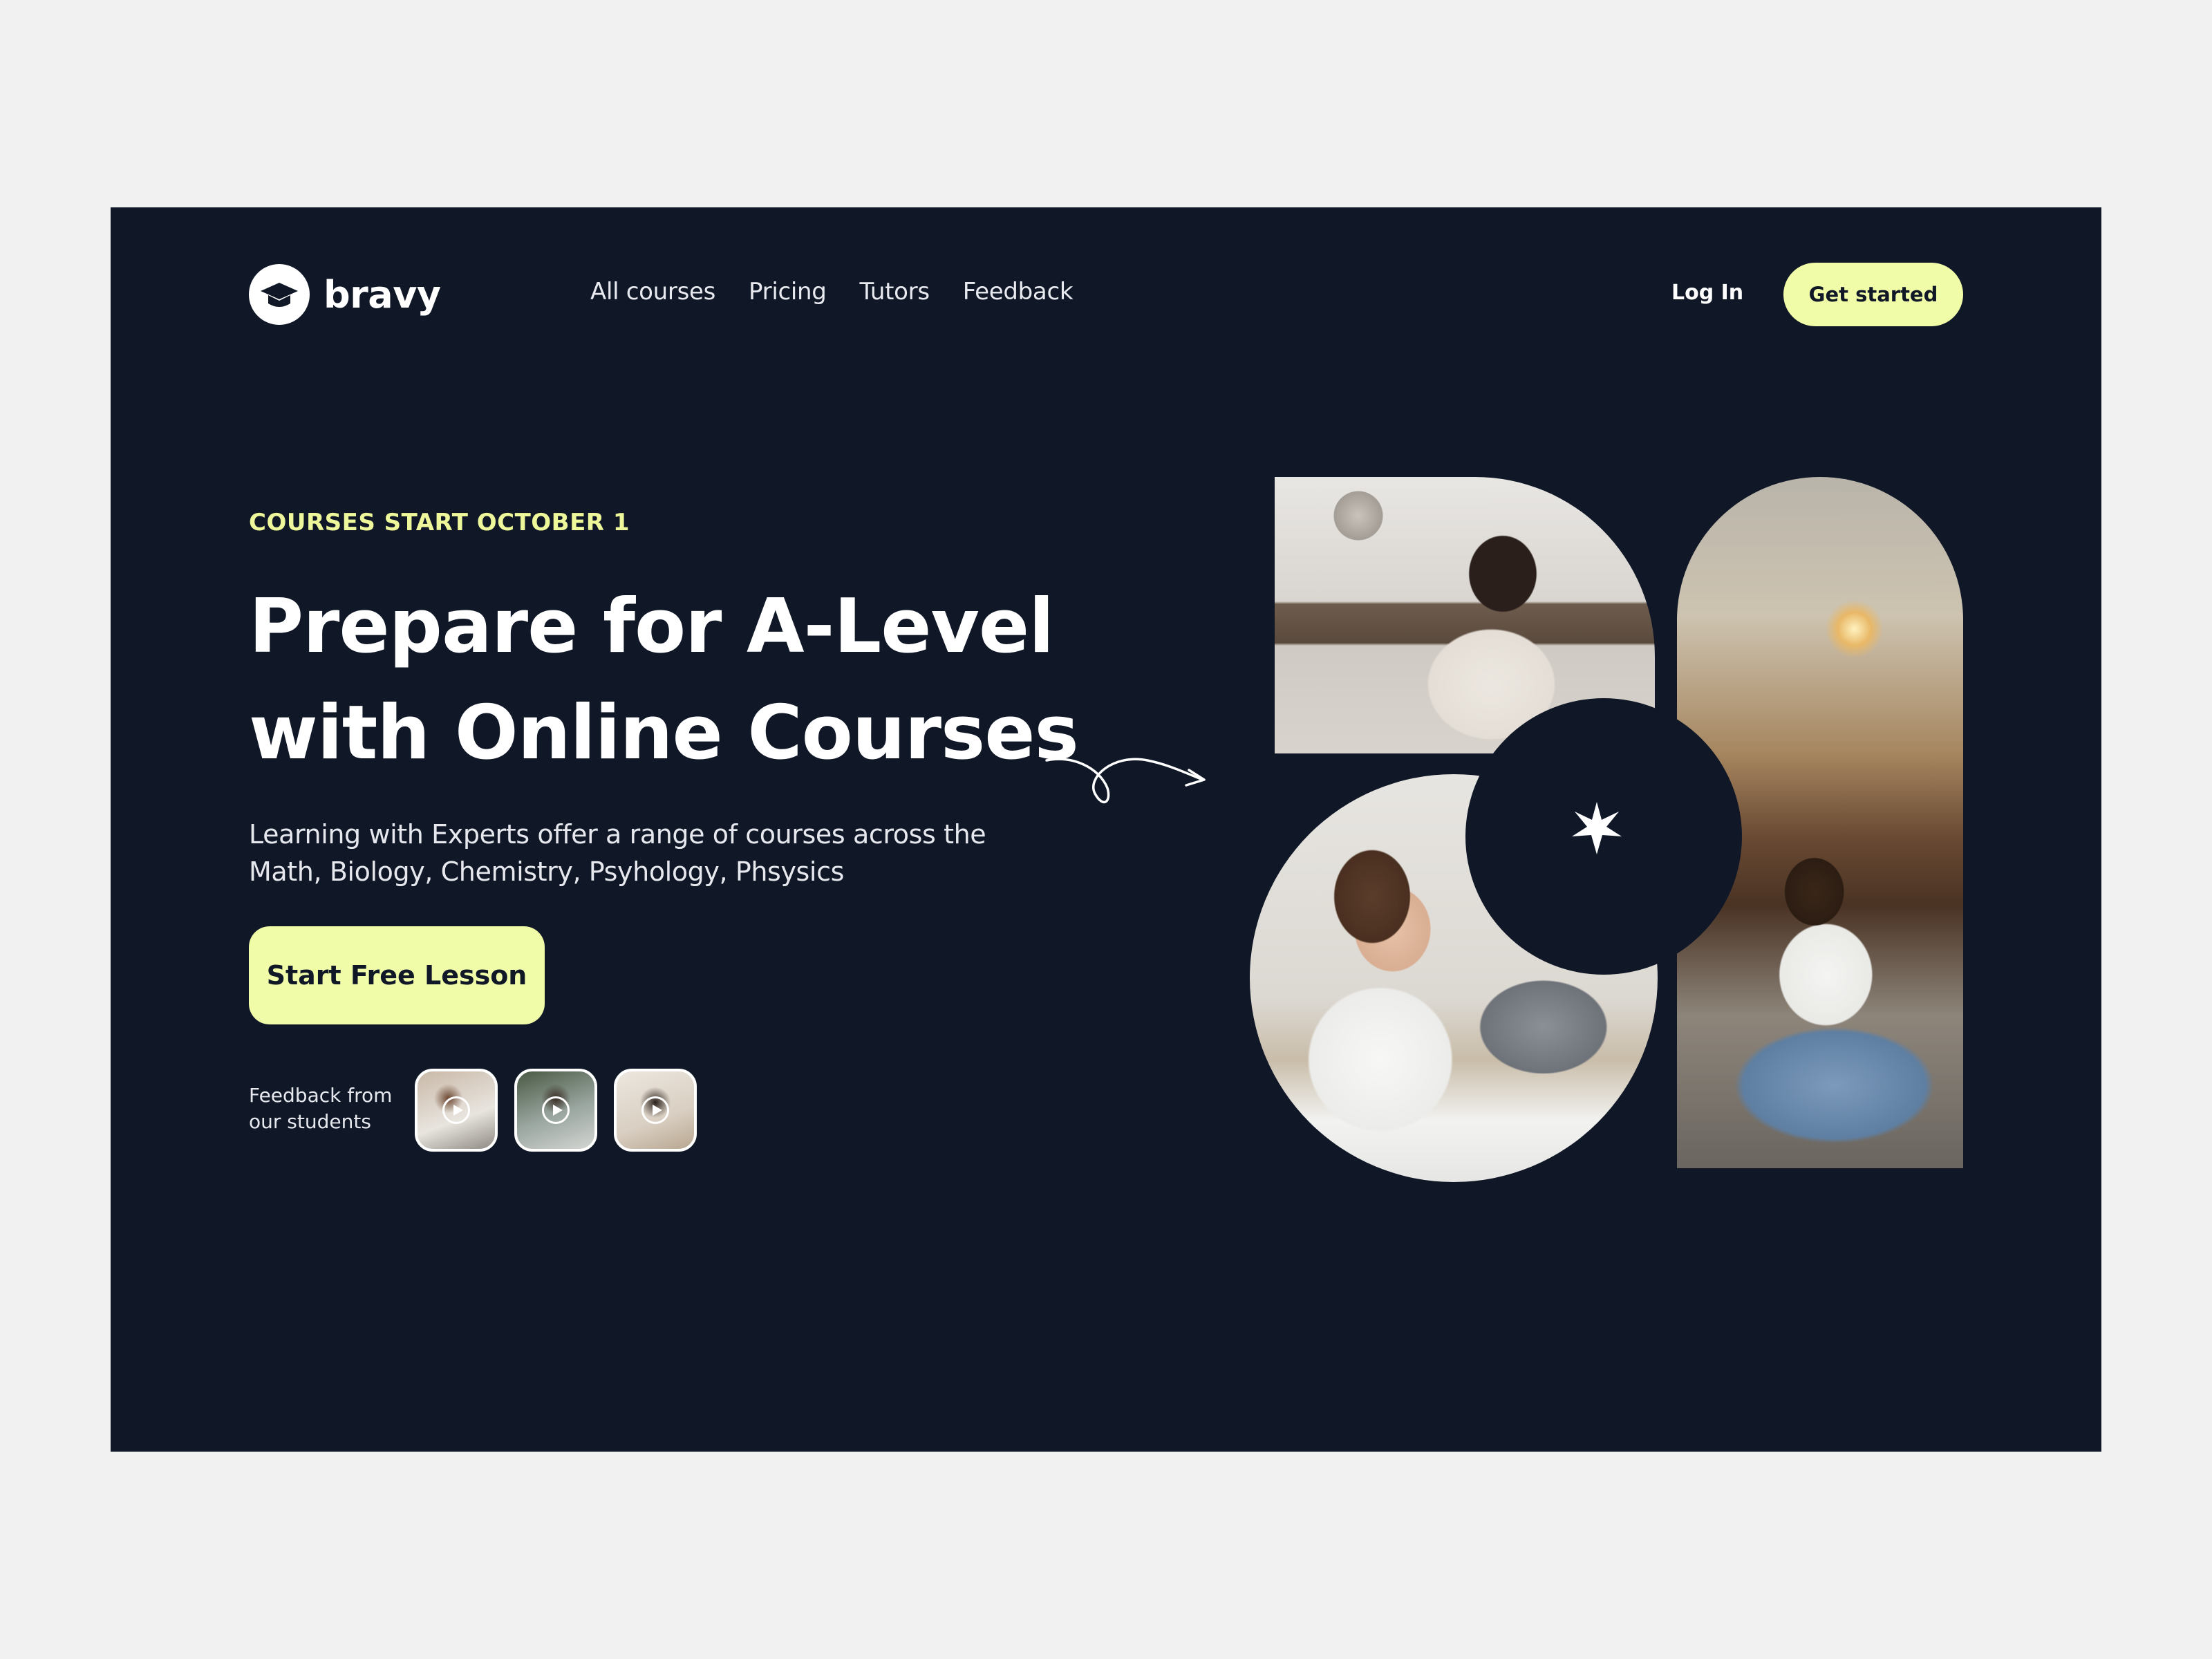  I want to click on curved-arrow-icon, so click(1125, 781).